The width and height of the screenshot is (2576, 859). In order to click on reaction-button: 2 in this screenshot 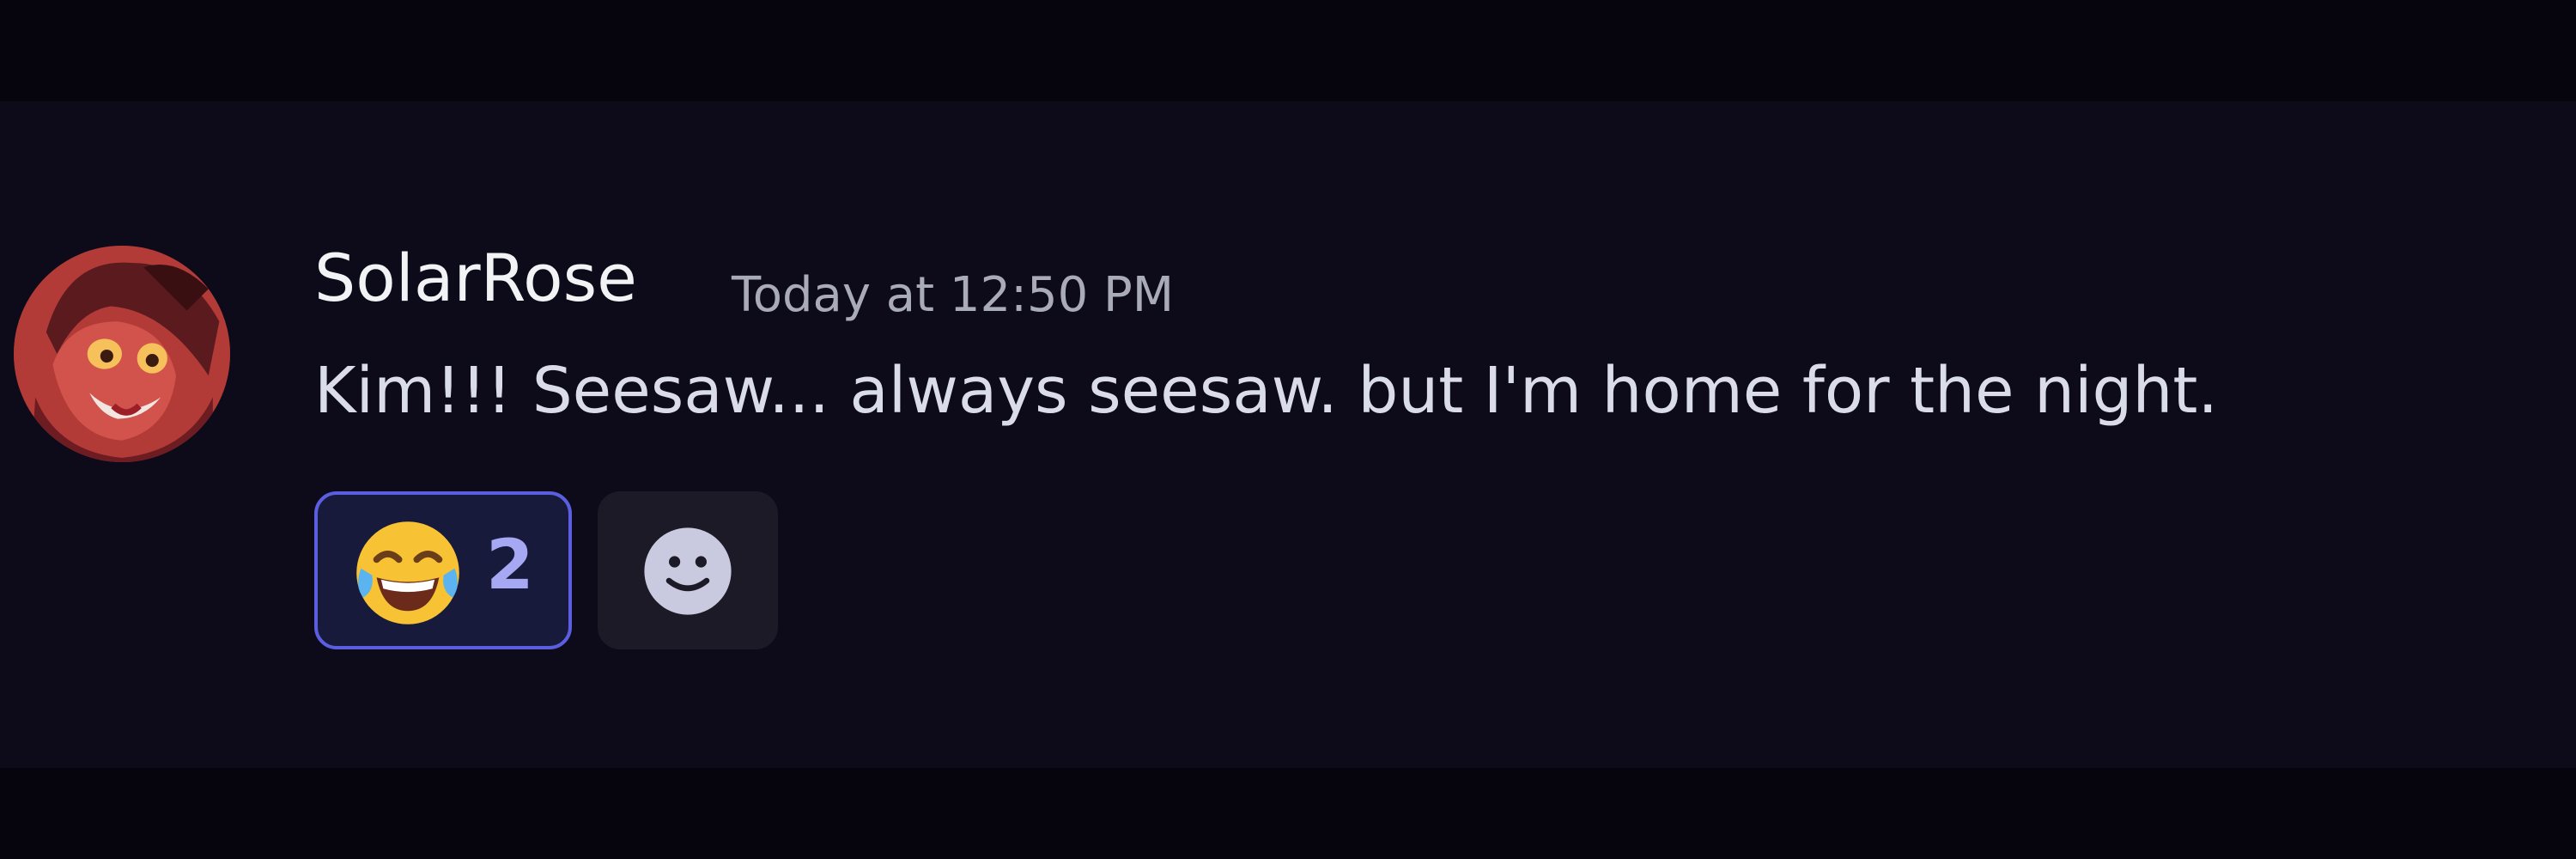, I will do `click(443, 570)`.